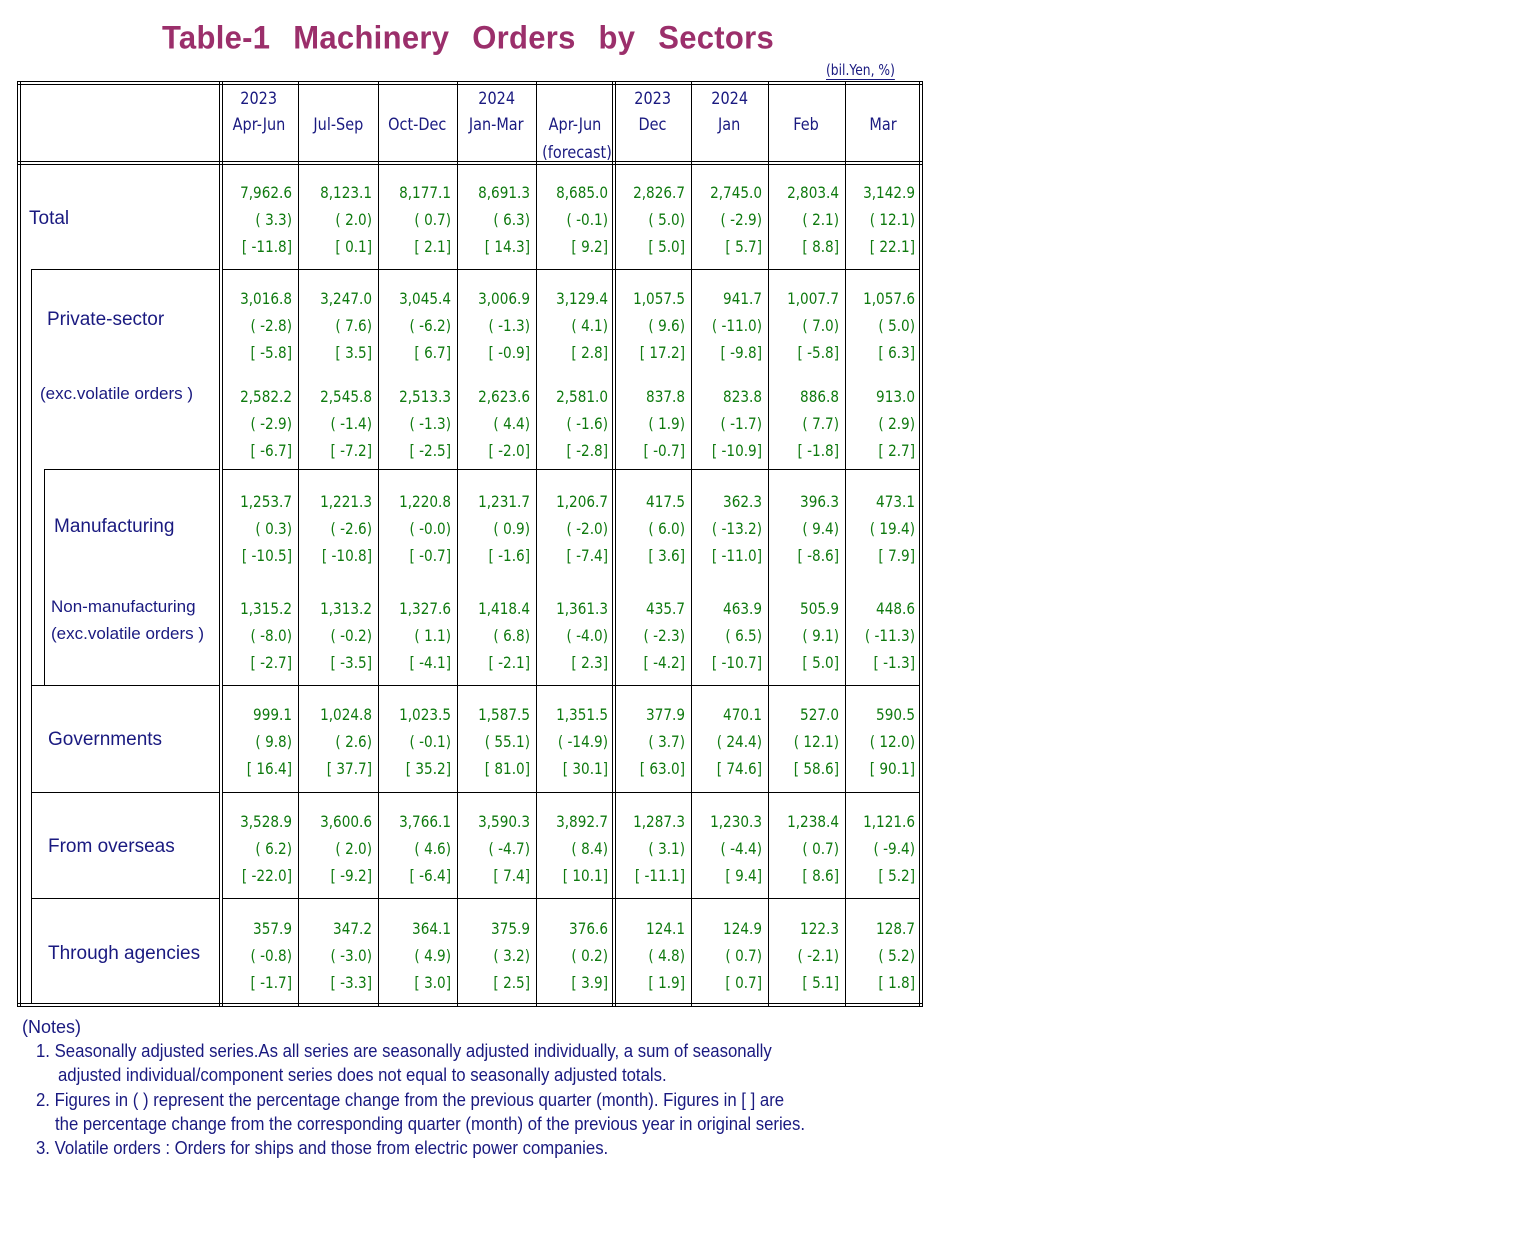 This screenshot has height=1245, width=1536. What do you see at coordinates (337, 848) in the screenshot?
I see `table-cell: 3,600.6 ( 2.0) [ -9.2]` at bounding box center [337, 848].